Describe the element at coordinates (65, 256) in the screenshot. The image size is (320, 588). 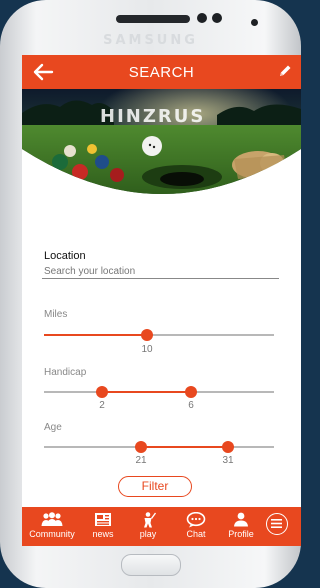
I see `location-label: Location` at that location.